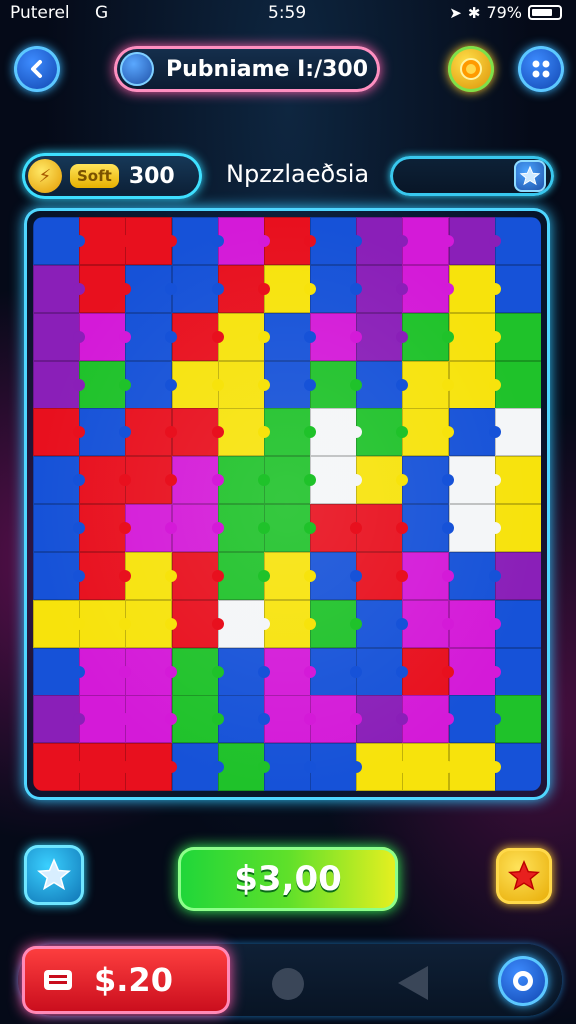  What do you see at coordinates (541, 69) in the screenshot?
I see `menu-button` at bounding box center [541, 69].